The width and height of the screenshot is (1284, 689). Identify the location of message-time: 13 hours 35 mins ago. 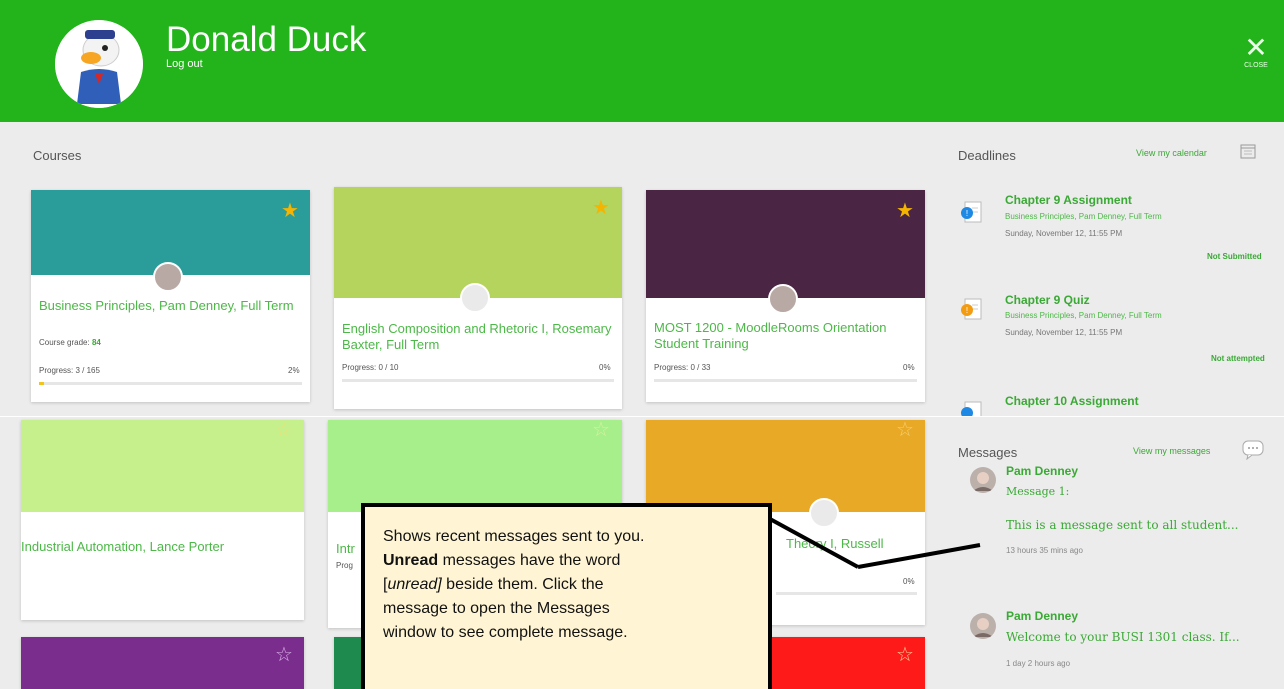
(1044, 550).